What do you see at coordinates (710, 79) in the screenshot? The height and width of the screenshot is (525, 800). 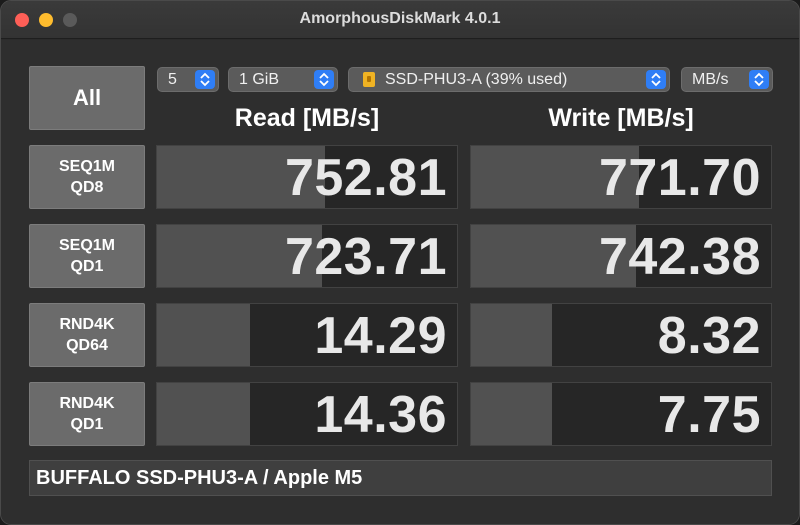 I see `unit-value: MB/s` at bounding box center [710, 79].